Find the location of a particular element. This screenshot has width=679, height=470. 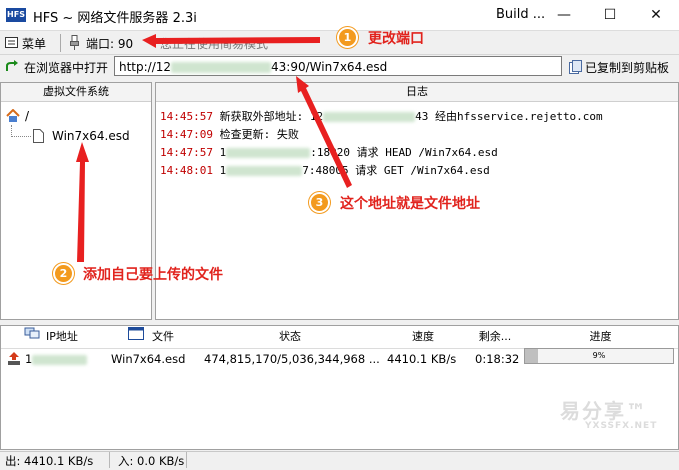

annotation-text-3: 这个地址就是文件地址 is located at coordinates (410, 204).